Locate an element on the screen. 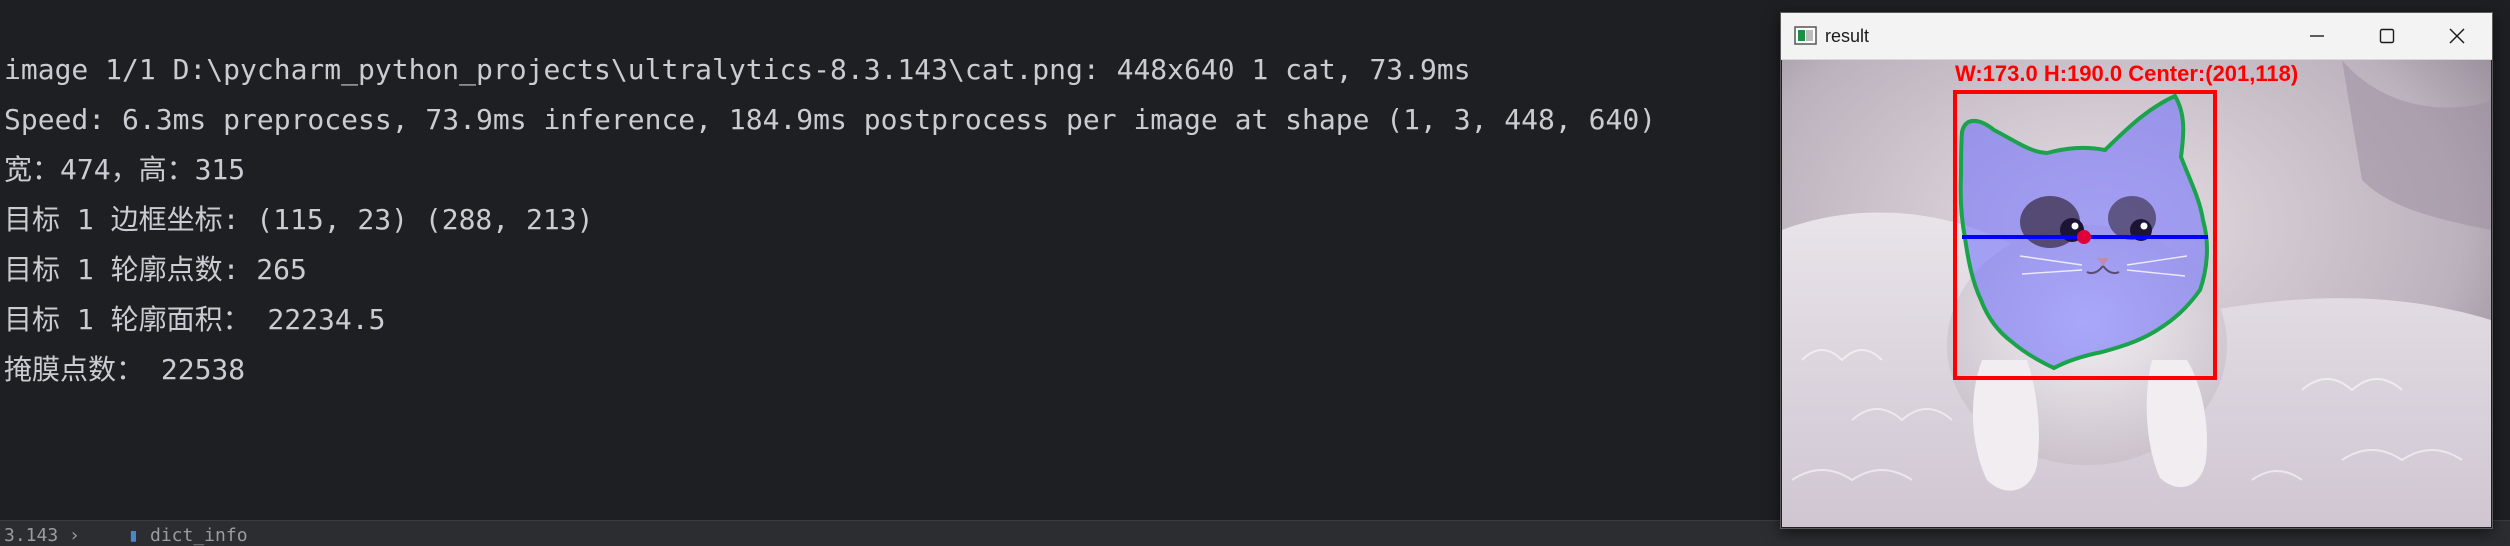 This screenshot has width=2510, height=546. app-icon is located at coordinates (1805, 35).